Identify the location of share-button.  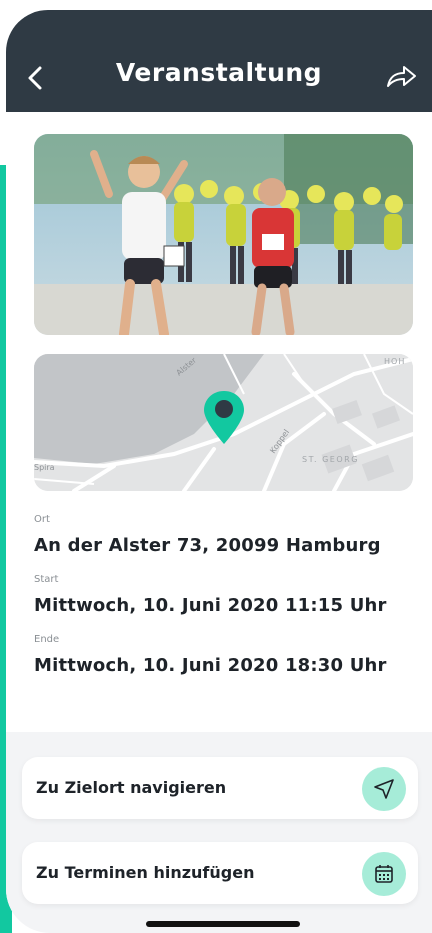
(401, 77).